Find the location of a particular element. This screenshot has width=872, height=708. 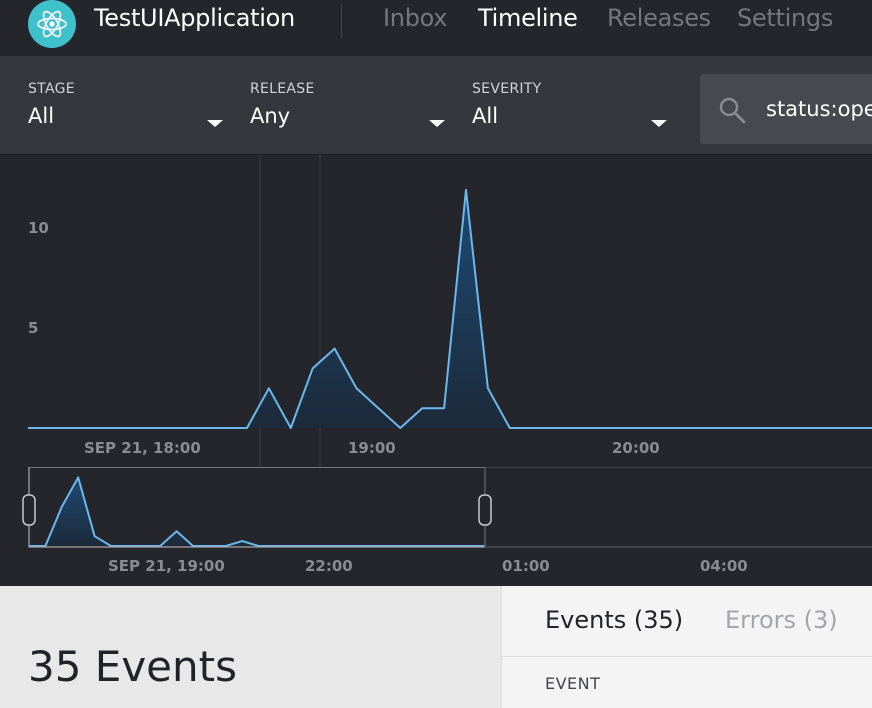

y-tick-label: 10 is located at coordinates (38, 228).